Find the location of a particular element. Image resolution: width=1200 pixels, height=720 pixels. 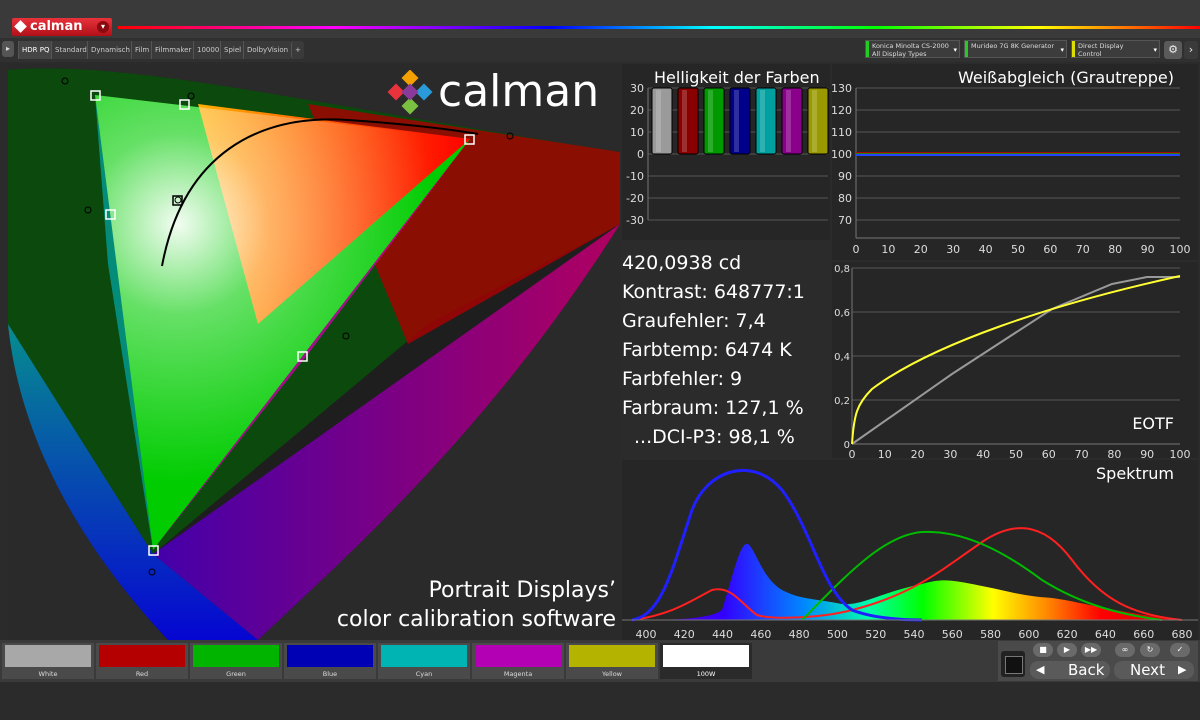

target-eotf-curve is located at coordinates (1015, 360).